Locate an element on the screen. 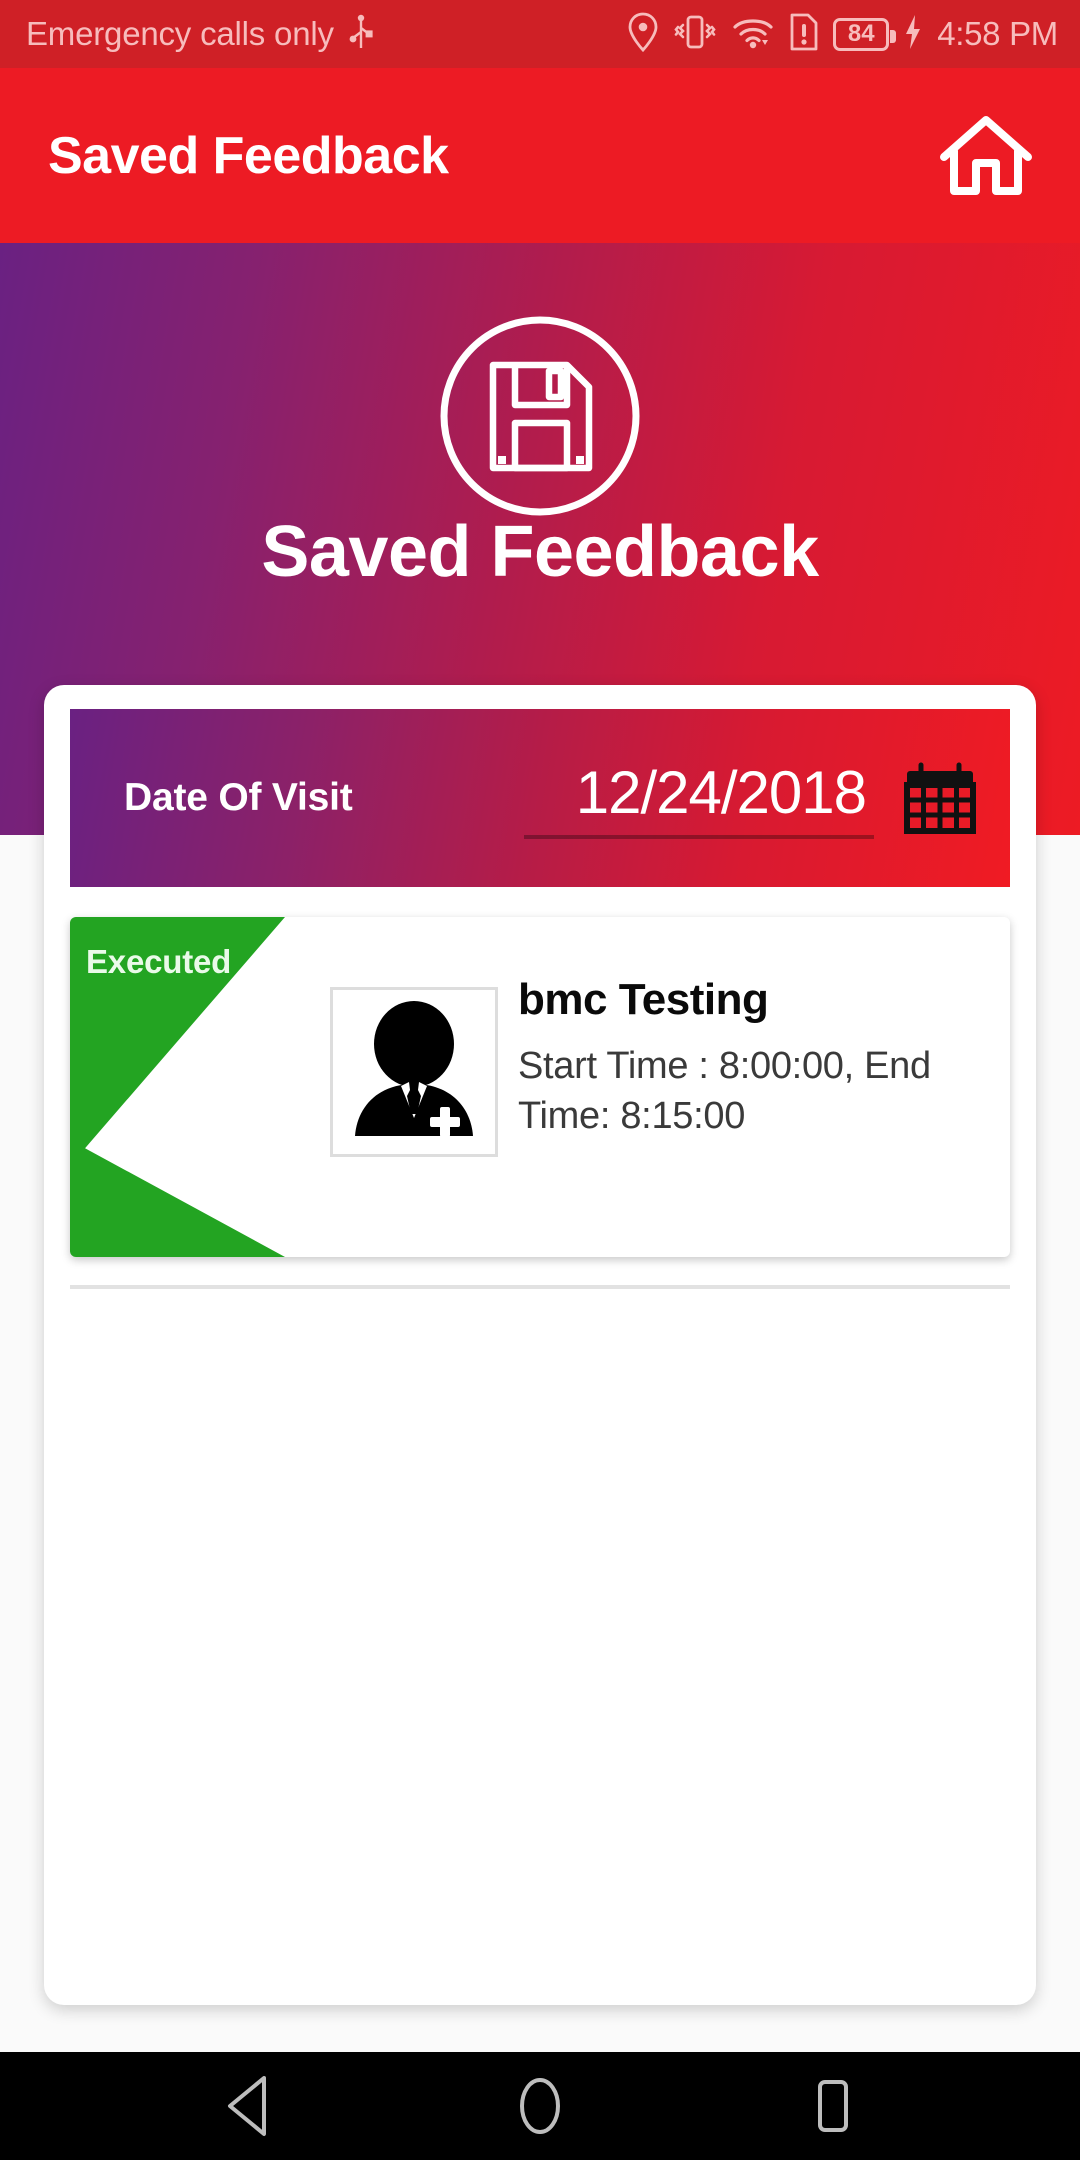  status-badge: Executed is located at coordinates (159, 961).